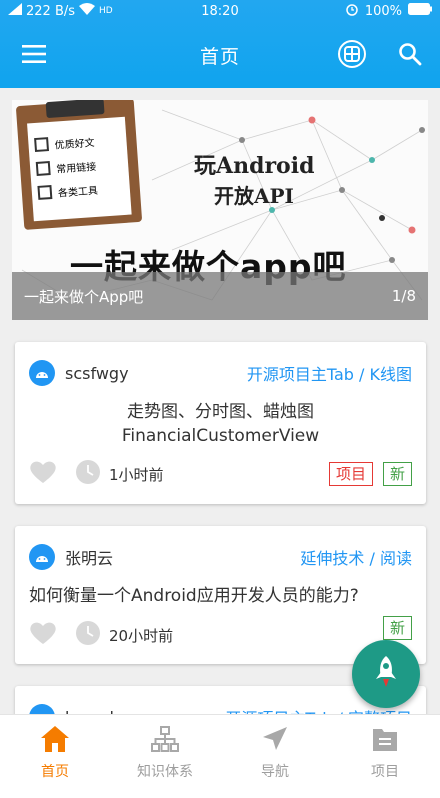 This screenshot has height=798, width=440. Describe the element at coordinates (403, 296) in the screenshot. I see `banner-page-indicator: 1/8` at that location.